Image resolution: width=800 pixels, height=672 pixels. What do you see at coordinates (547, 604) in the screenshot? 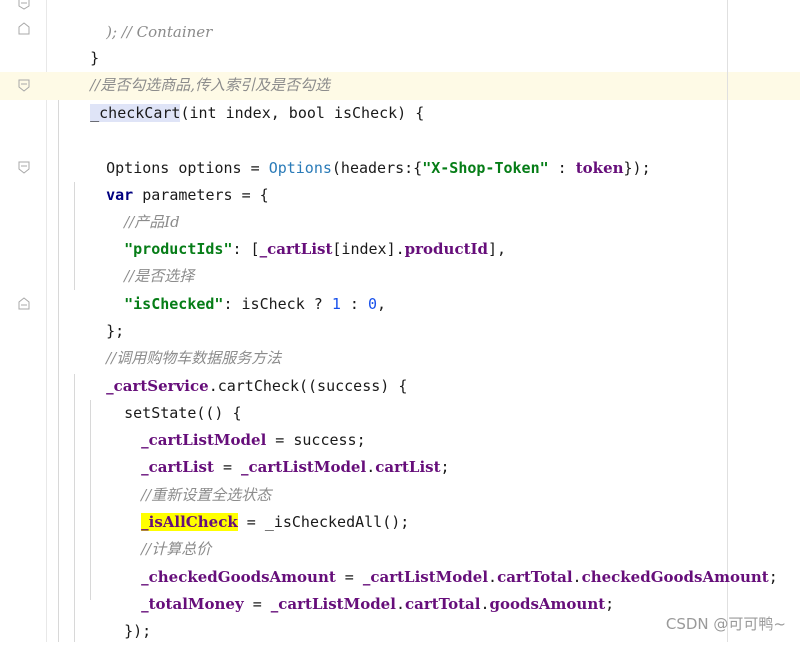
I see `code-field: goodsAmount` at bounding box center [547, 604].